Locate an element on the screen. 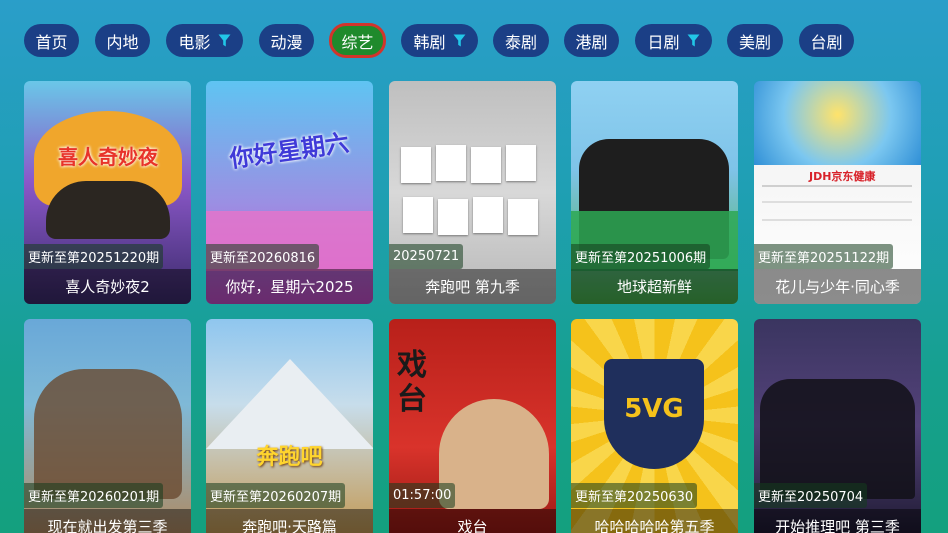 This screenshot has height=533, width=948. update-status: 20250721 is located at coordinates (426, 256).